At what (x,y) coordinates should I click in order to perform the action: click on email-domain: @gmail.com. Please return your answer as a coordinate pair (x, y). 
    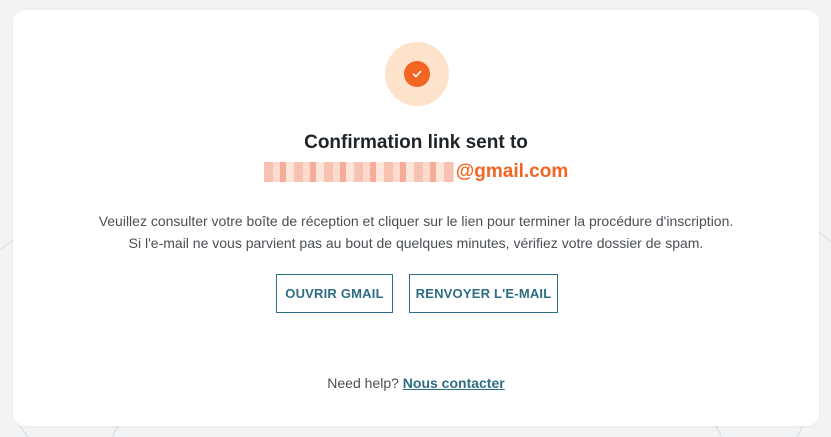
    Looking at the image, I should click on (512, 171).